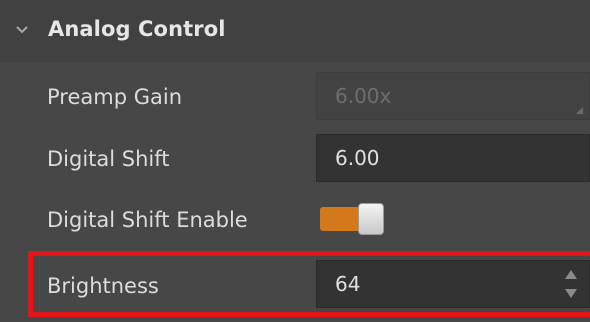 The height and width of the screenshot is (322, 590). What do you see at coordinates (352, 219) in the screenshot?
I see `digital-shift-enable-toggle` at bounding box center [352, 219].